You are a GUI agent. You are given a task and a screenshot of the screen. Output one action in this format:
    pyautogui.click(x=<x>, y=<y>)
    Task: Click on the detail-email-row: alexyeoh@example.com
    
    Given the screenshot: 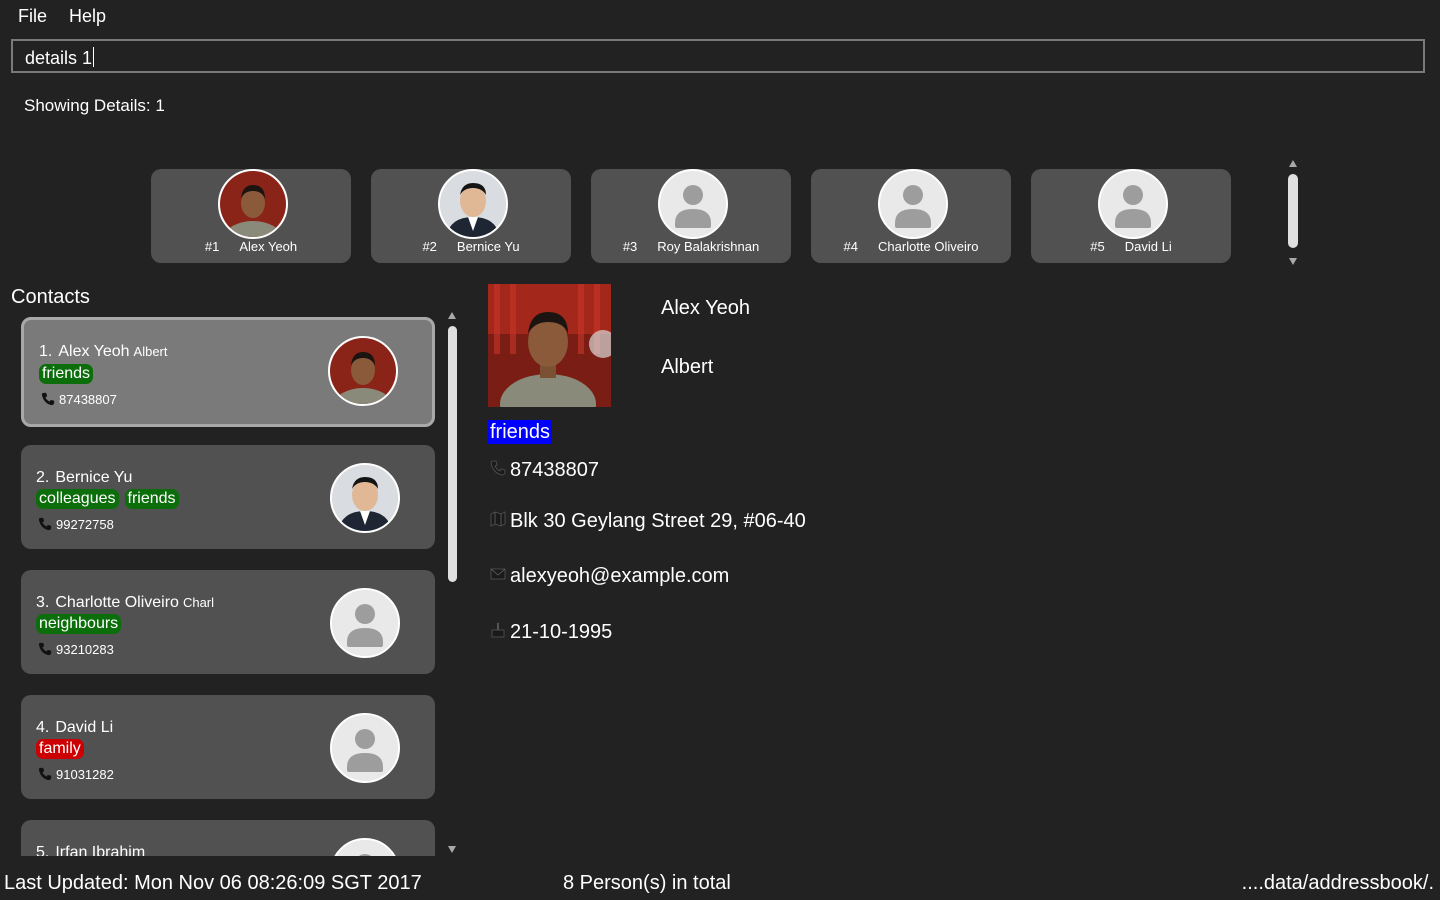 What is the action you would take?
    pyautogui.click(x=609, y=576)
    